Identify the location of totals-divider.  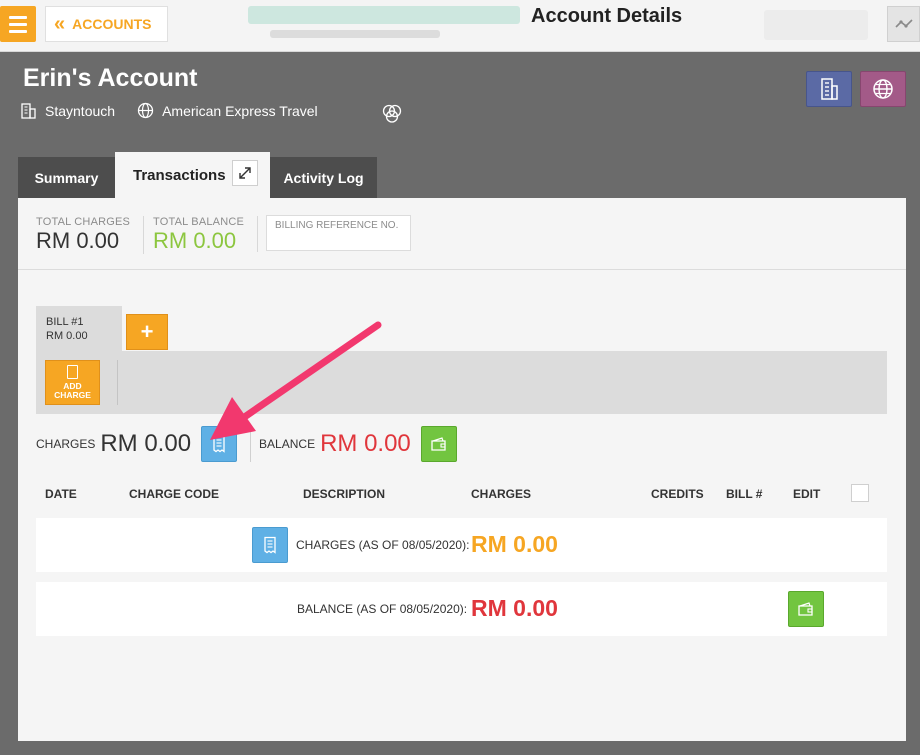
(257, 234).